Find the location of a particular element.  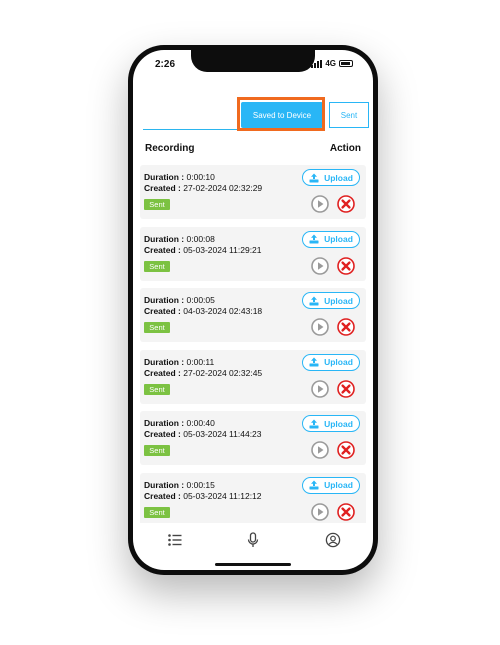

duration-row: Duration : 0:00:05 is located at coordinates (179, 300).